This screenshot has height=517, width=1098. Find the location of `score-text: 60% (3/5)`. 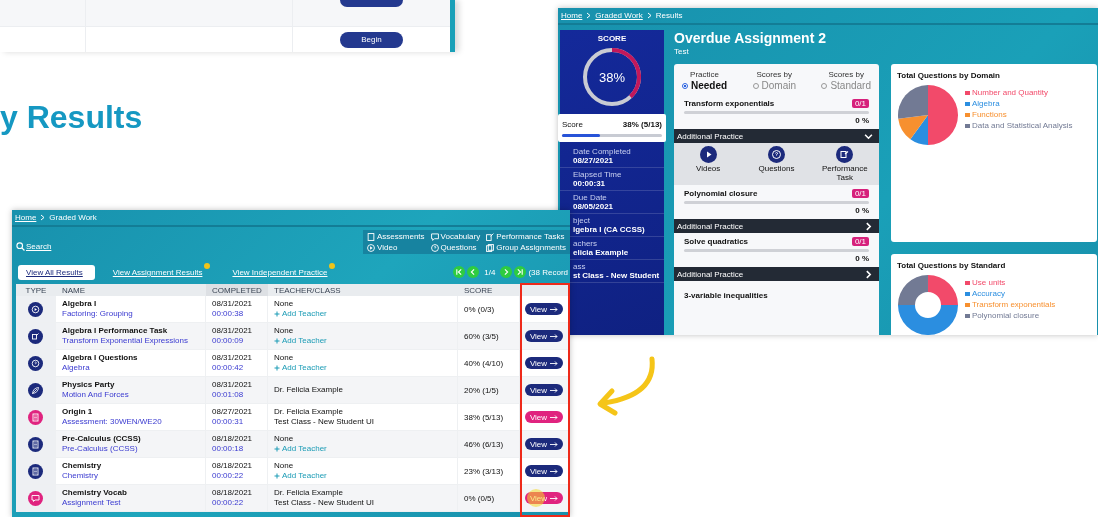

score-text: 60% (3/5) is located at coordinates (481, 336).